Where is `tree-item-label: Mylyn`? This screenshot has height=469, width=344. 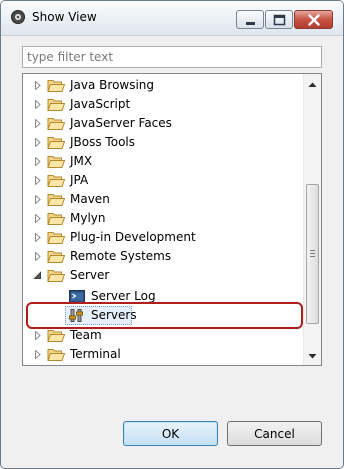
tree-item-label: Mylyn is located at coordinates (88, 218).